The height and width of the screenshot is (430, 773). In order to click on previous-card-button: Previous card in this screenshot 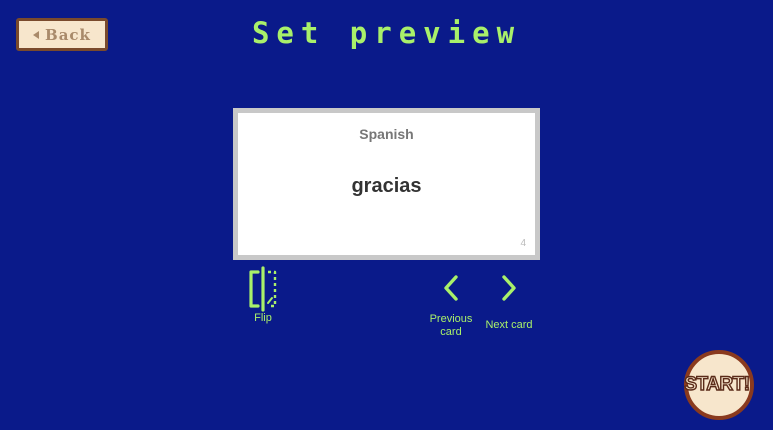, I will do `click(451, 305)`.